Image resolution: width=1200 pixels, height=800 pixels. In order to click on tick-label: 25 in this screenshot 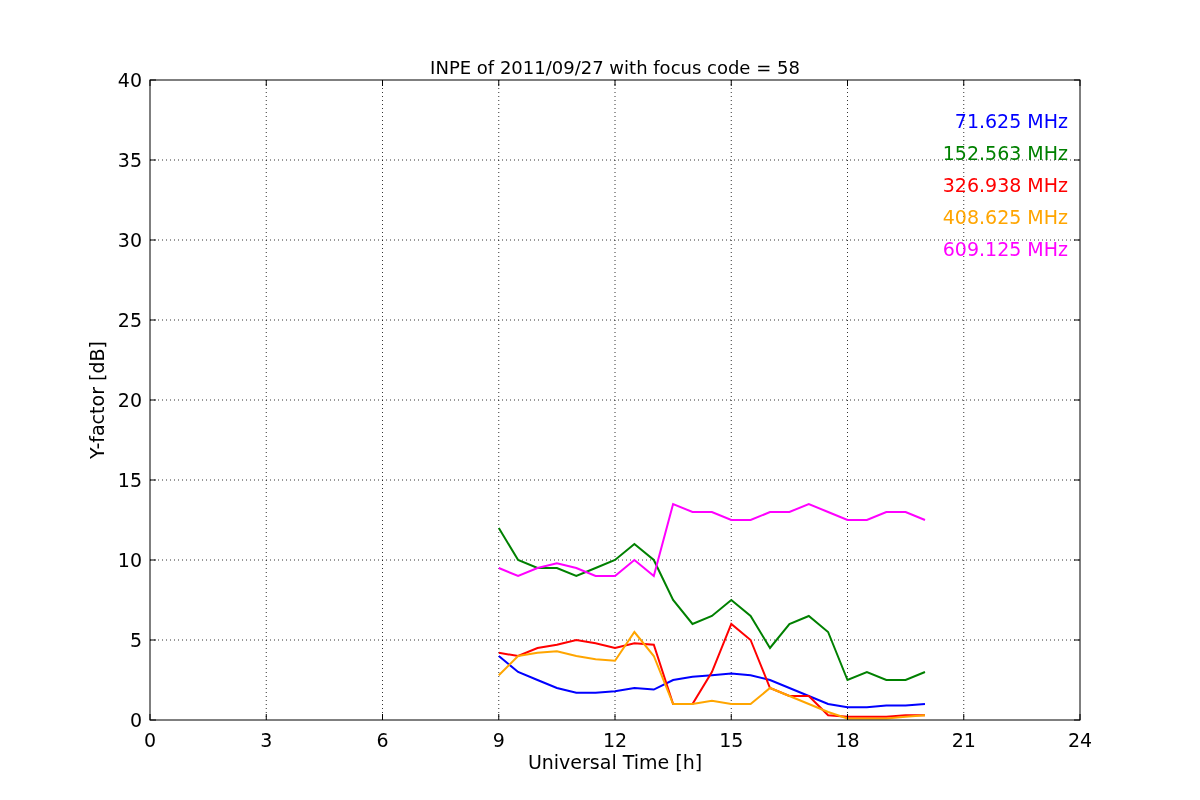, I will do `click(129, 320)`.